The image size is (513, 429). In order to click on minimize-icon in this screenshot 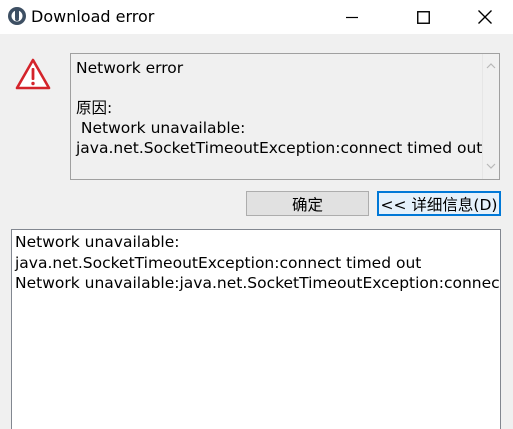, I will do `click(352, 17)`.